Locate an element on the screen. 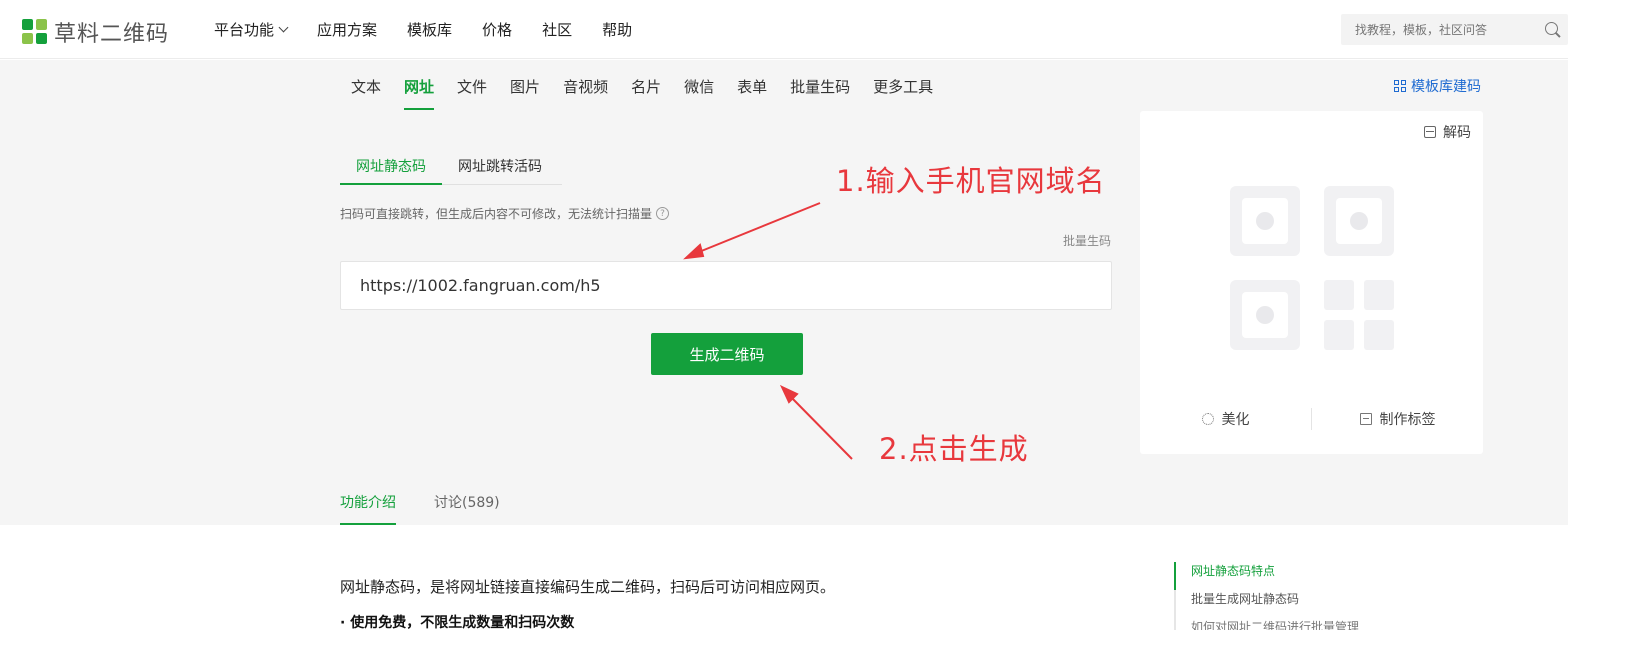  search-box is located at coordinates (1454, 29).